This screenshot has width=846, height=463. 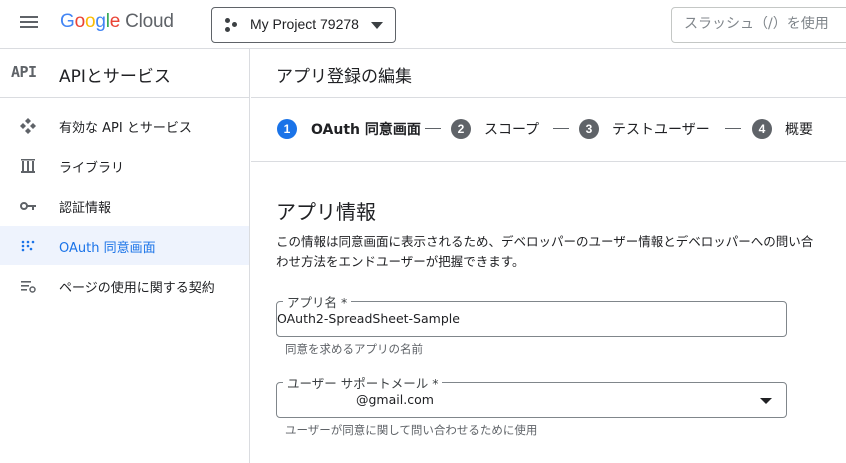 I want to click on step-label: スコープ, so click(x=512, y=130).